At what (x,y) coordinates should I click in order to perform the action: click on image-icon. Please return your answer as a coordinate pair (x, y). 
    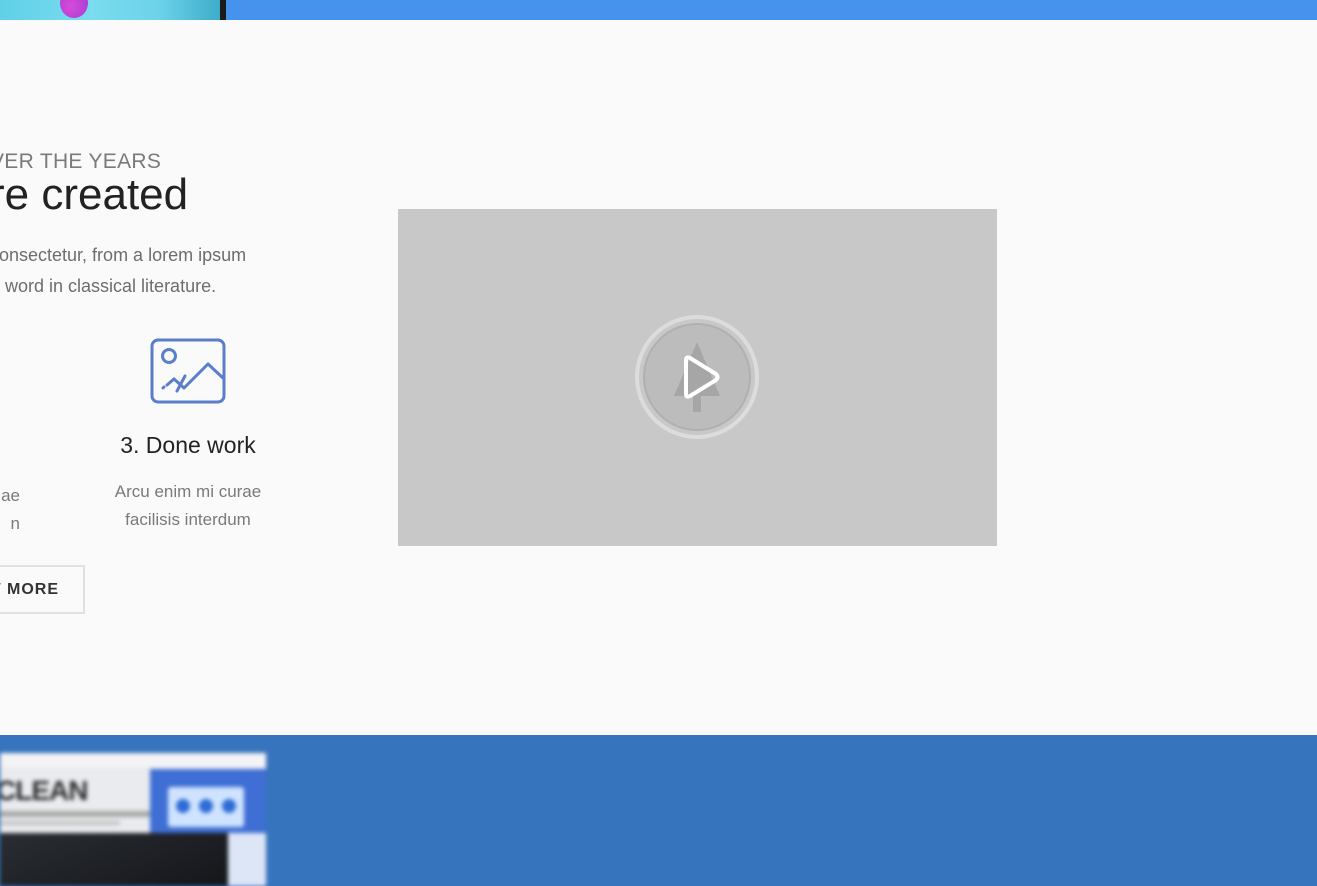
    Looking at the image, I should click on (188, 371).